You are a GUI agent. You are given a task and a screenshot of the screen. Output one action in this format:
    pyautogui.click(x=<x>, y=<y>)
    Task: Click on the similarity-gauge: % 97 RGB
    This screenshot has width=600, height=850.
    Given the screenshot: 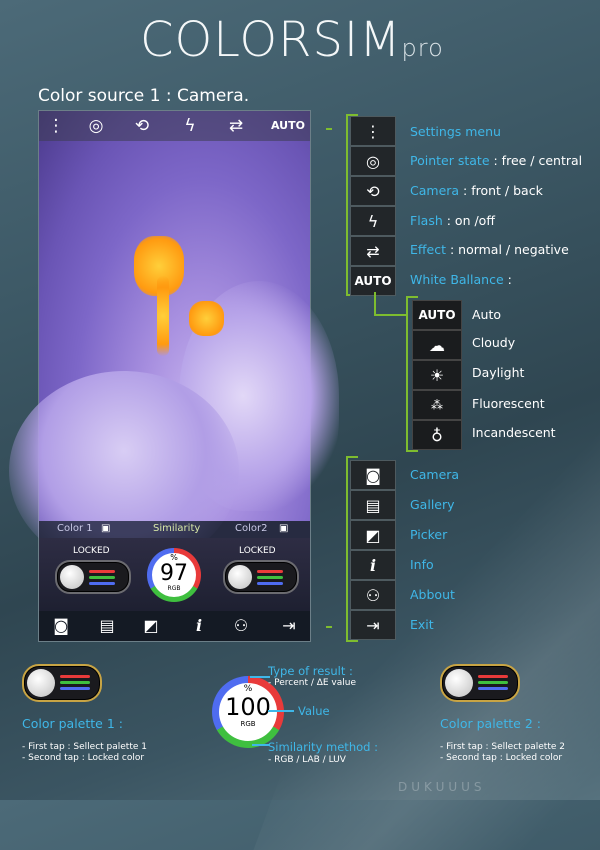 What is the action you would take?
    pyautogui.click(x=174, y=575)
    